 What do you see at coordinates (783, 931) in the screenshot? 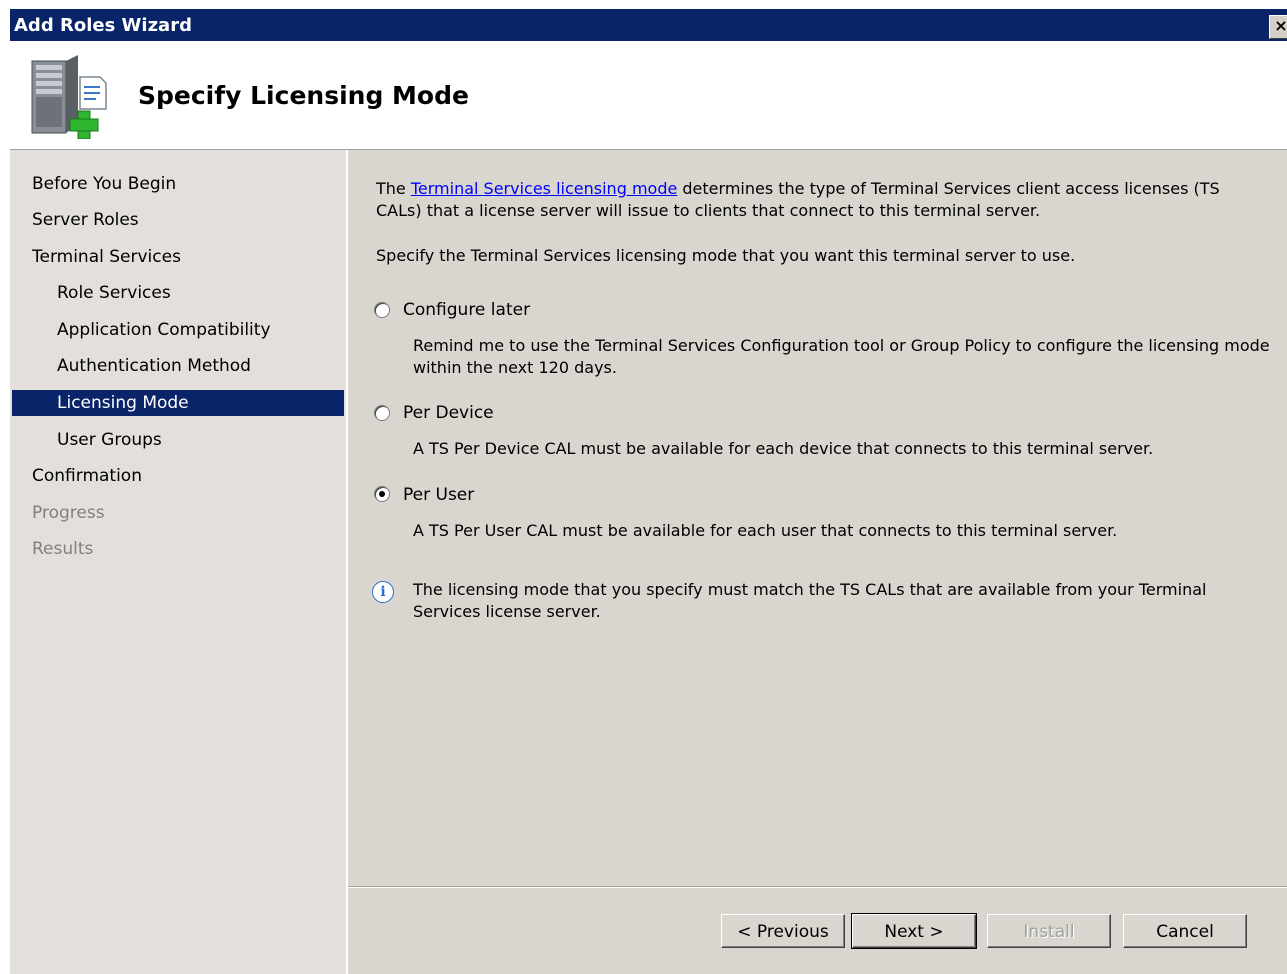
I see `previous-button: < Previous` at bounding box center [783, 931].